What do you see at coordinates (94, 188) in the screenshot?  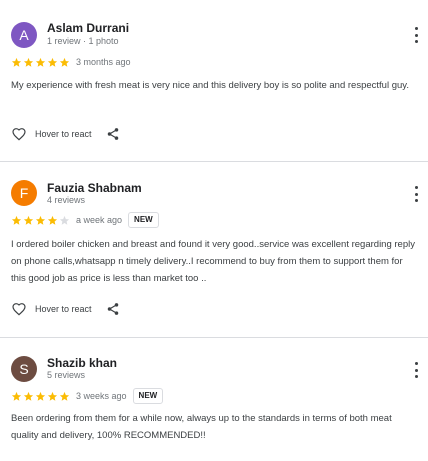 I see `reviewer-name: Fauzia Shabnam` at bounding box center [94, 188].